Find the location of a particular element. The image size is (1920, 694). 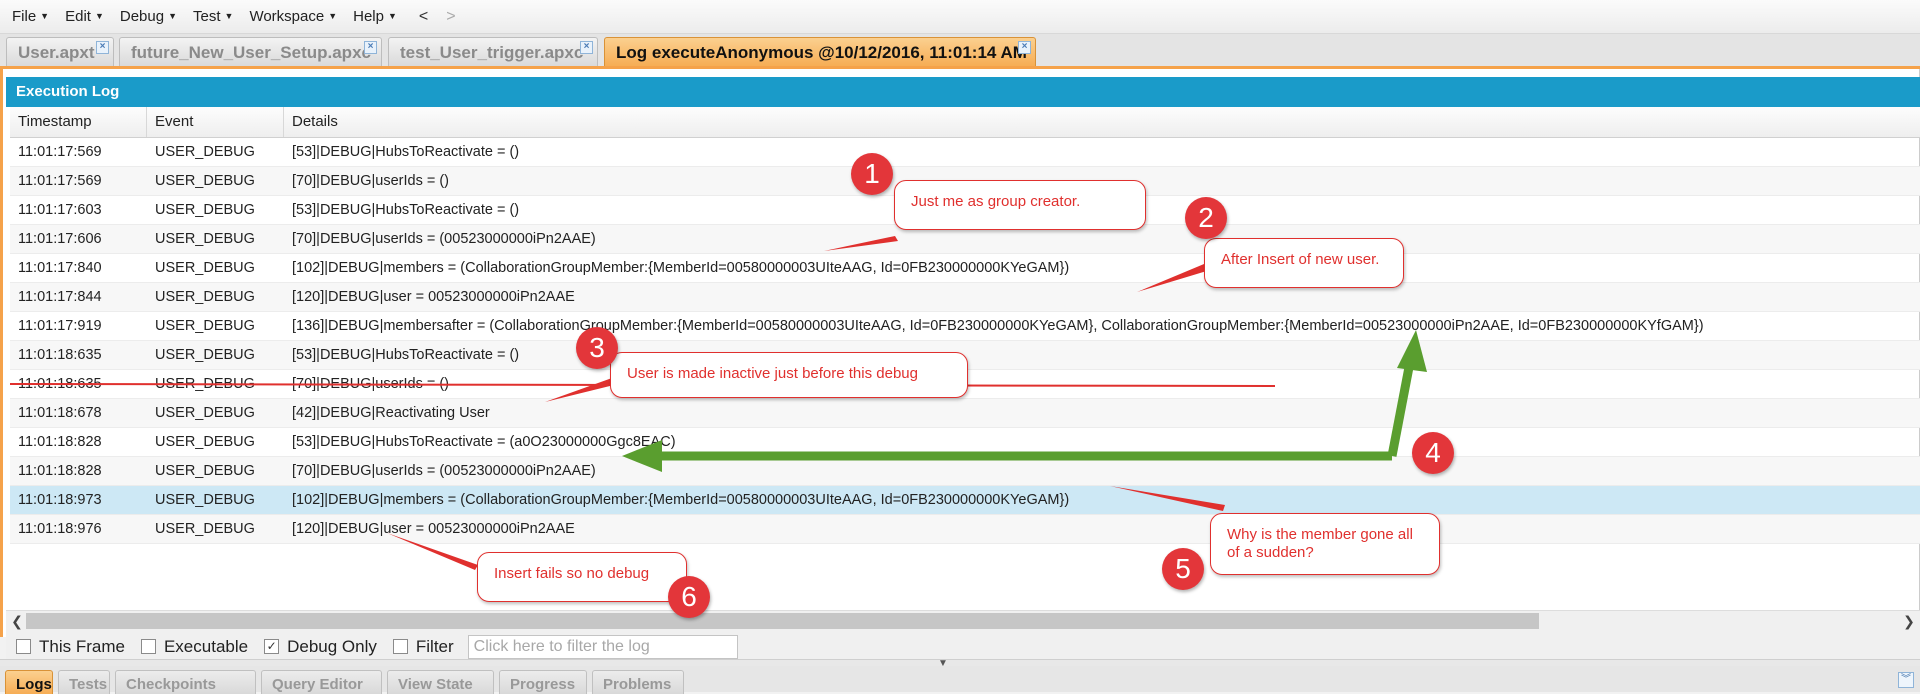

tab-label: User.apxt is located at coordinates (56, 52).